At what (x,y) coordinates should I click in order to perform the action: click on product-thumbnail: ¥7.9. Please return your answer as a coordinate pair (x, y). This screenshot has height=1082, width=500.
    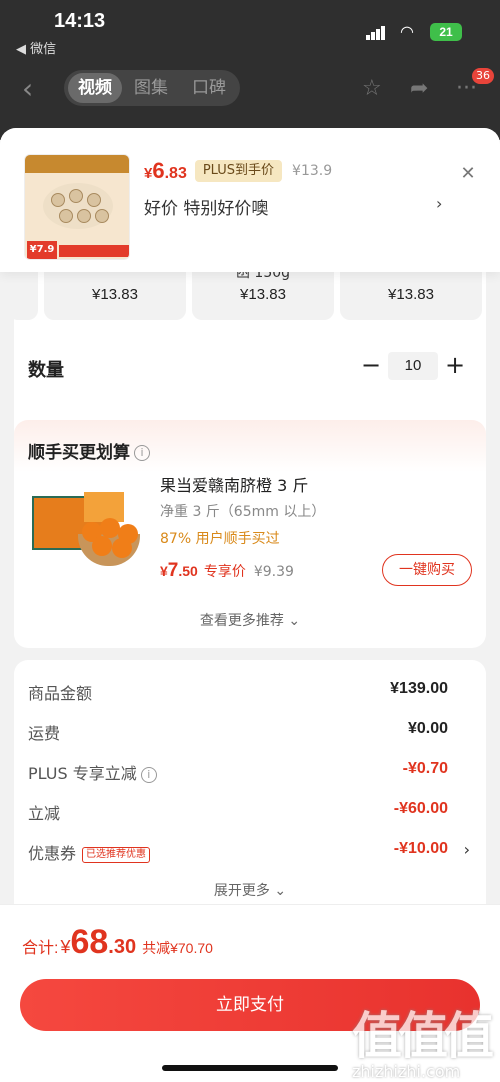
    Looking at the image, I should click on (77, 207).